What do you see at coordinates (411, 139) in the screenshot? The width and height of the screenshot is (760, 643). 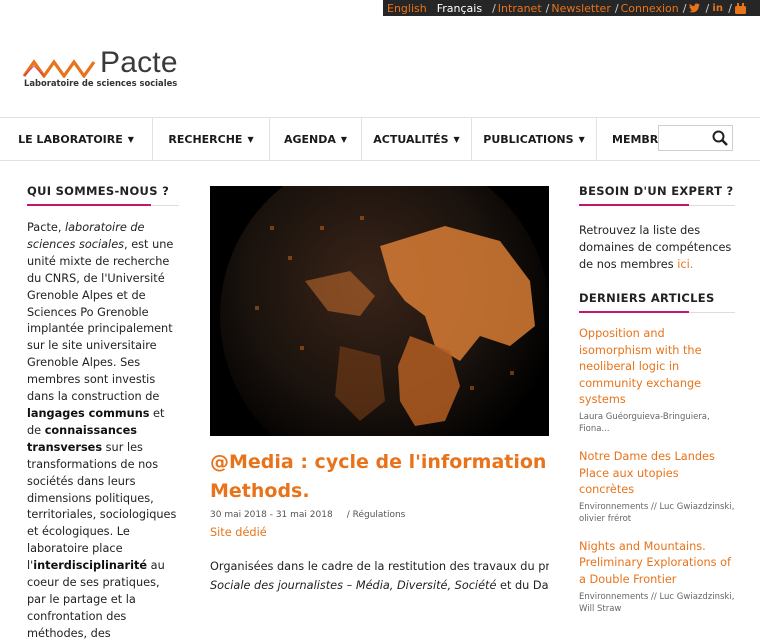 I see `nav-label: ACTUALITÉS` at bounding box center [411, 139].